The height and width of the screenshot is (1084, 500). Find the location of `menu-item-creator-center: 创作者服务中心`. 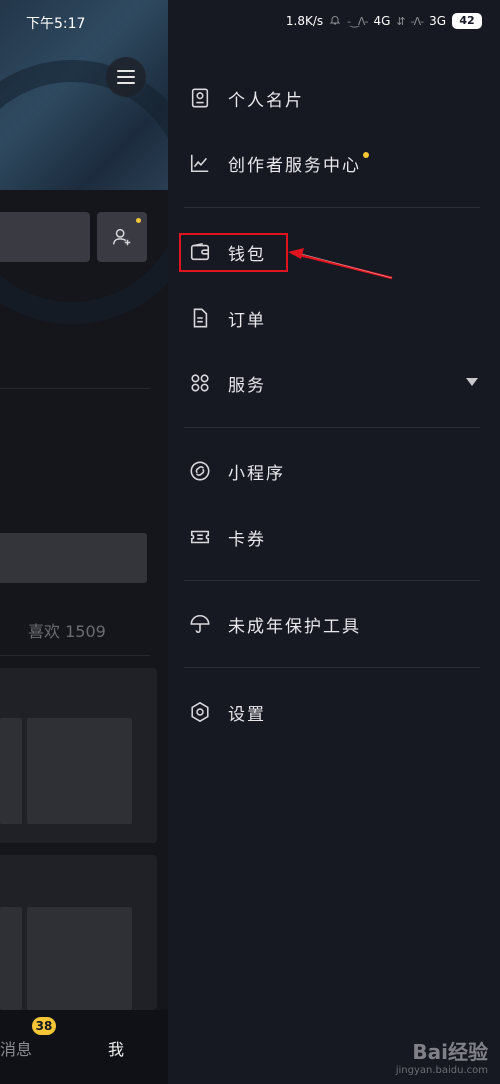

menu-item-creator-center: 创作者服务中心 is located at coordinates (338, 163).